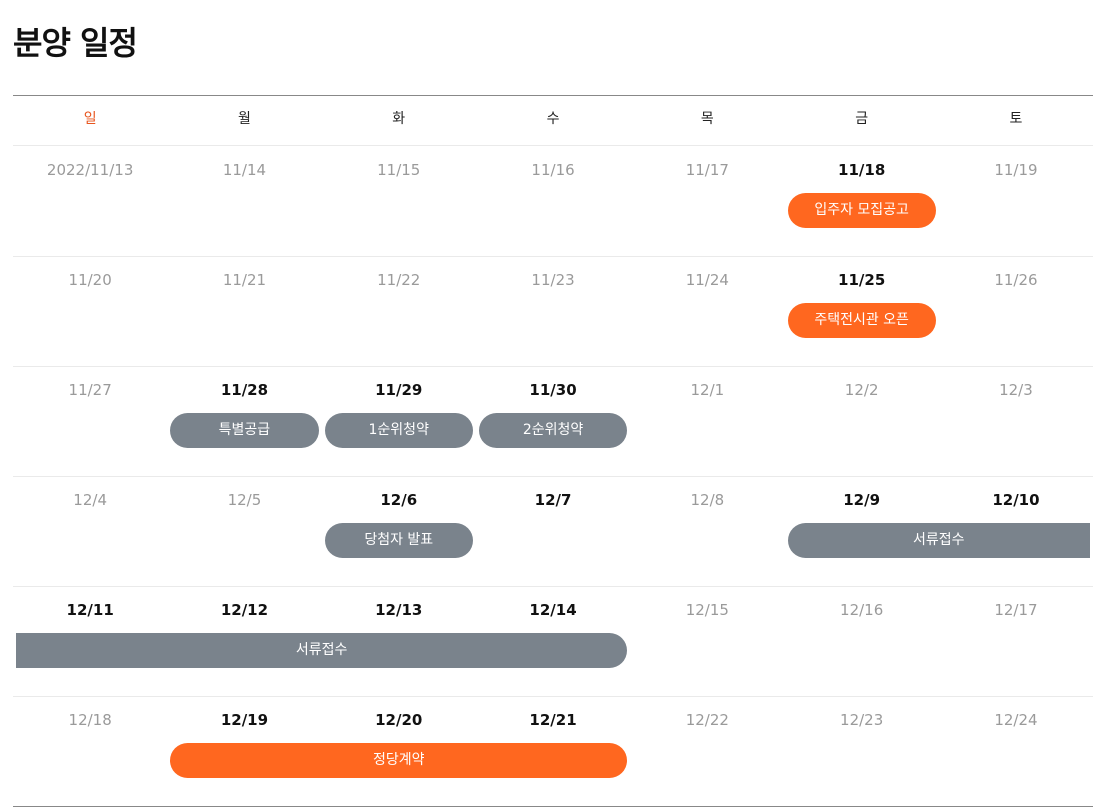 The image size is (1099, 809). Describe the element at coordinates (1016, 610) in the screenshot. I see `date-cell: 12/17` at that location.